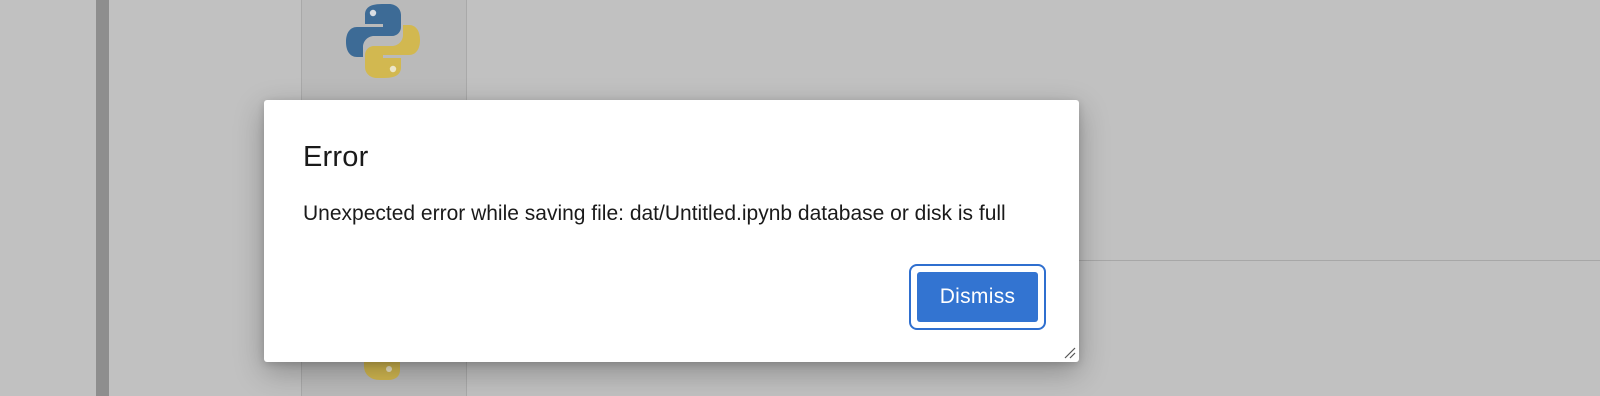  Describe the element at coordinates (1069, 352) in the screenshot. I see `resize-grip-icon` at that location.